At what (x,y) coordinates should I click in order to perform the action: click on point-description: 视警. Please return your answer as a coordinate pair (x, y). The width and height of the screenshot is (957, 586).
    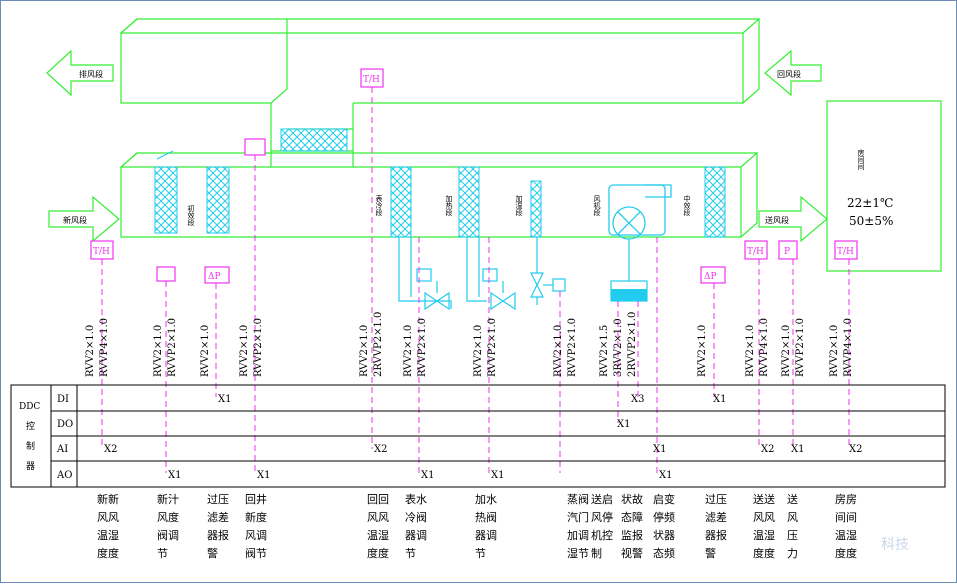
    Looking at the image, I should click on (632, 553).